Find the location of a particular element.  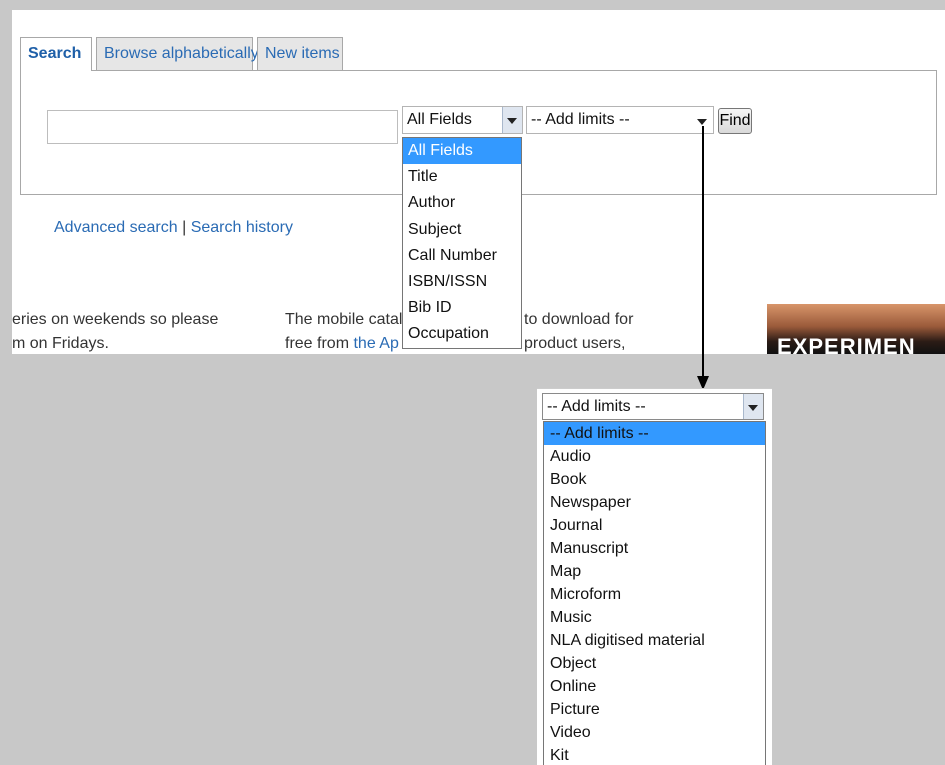

field-option-all-fields: All Fields is located at coordinates (462, 151).